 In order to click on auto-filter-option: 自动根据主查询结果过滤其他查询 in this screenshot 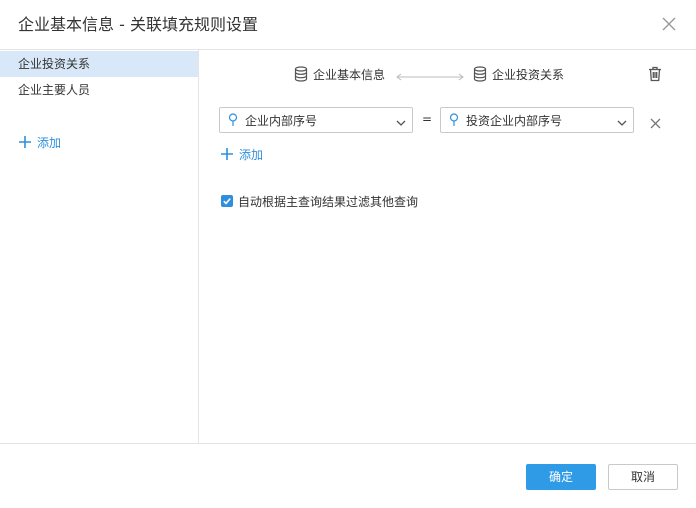, I will do `click(319, 201)`.